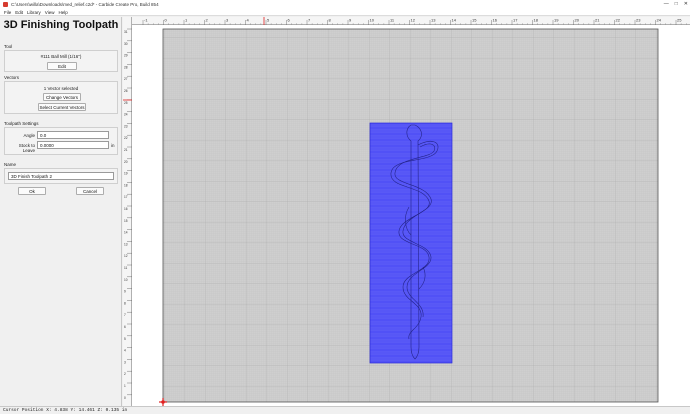  I want to click on ruler-top-label: 4, so click(248, 20).